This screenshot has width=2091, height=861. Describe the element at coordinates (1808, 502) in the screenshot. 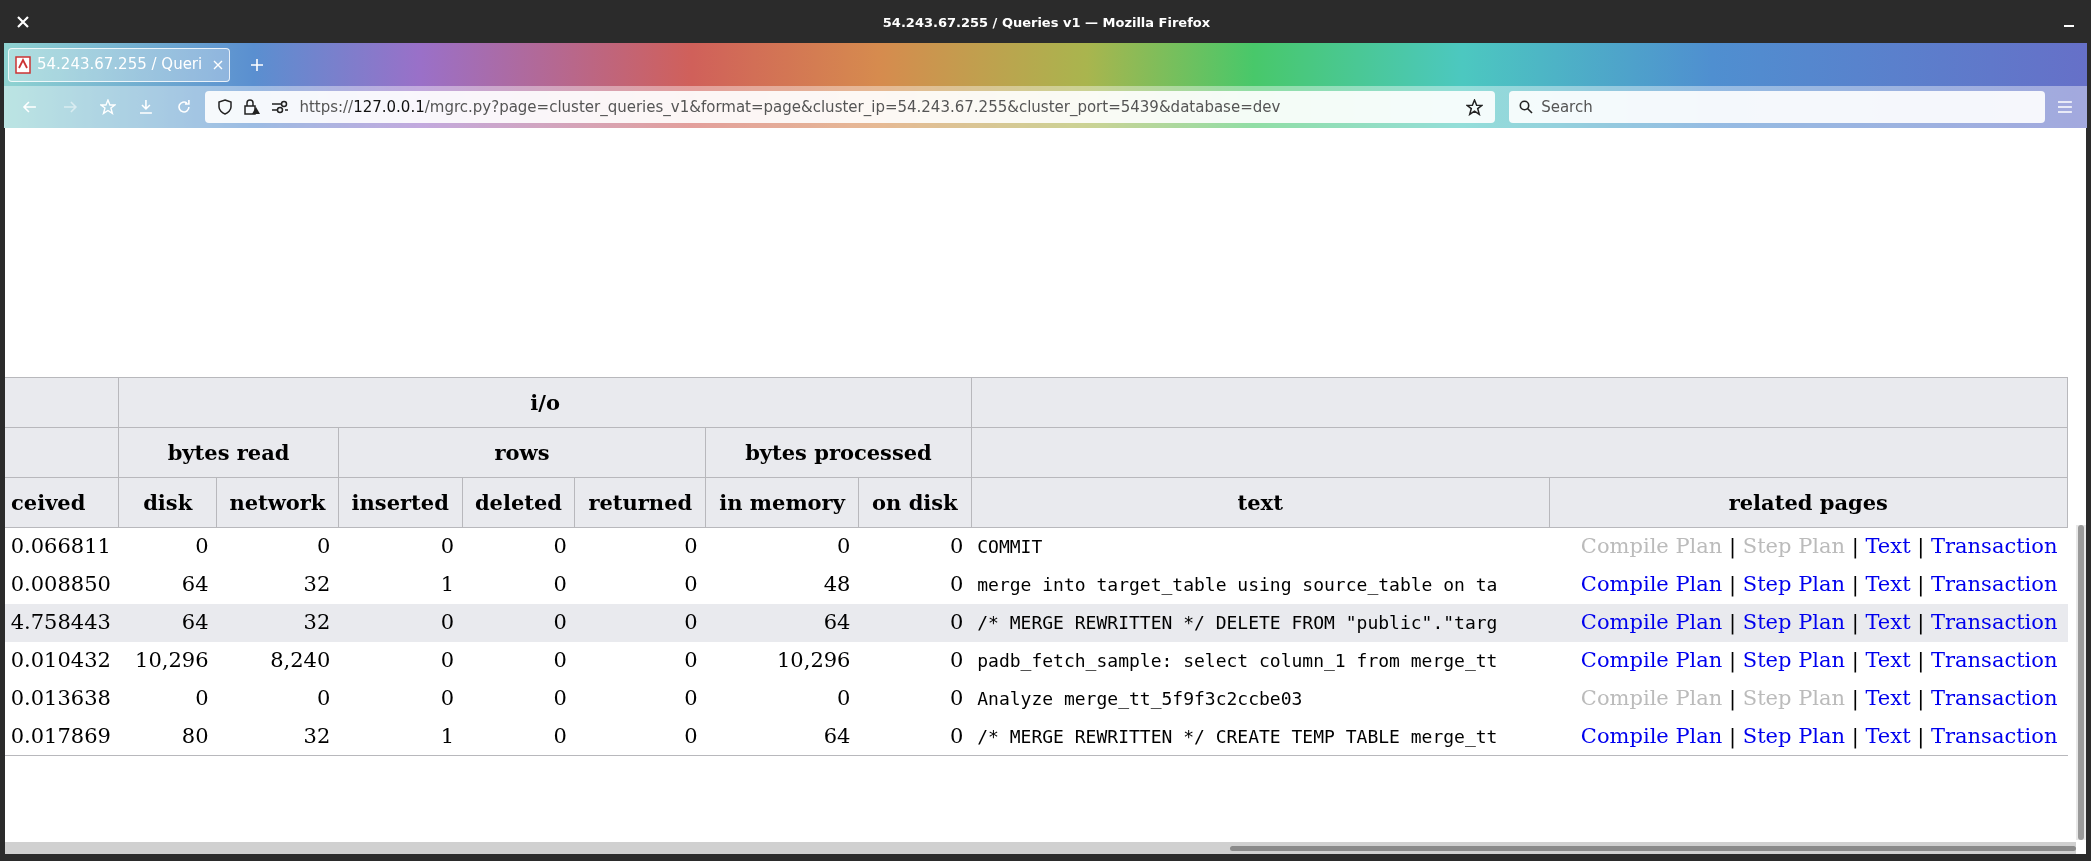

I see `column-header: related pages` at that location.